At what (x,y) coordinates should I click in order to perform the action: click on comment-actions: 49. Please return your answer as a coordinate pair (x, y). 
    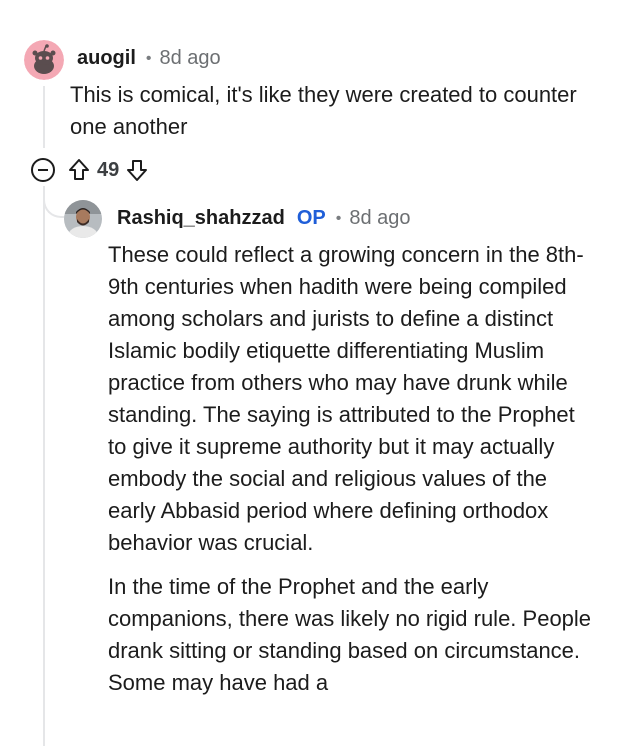
    Looking at the image, I should click on (90, 170).